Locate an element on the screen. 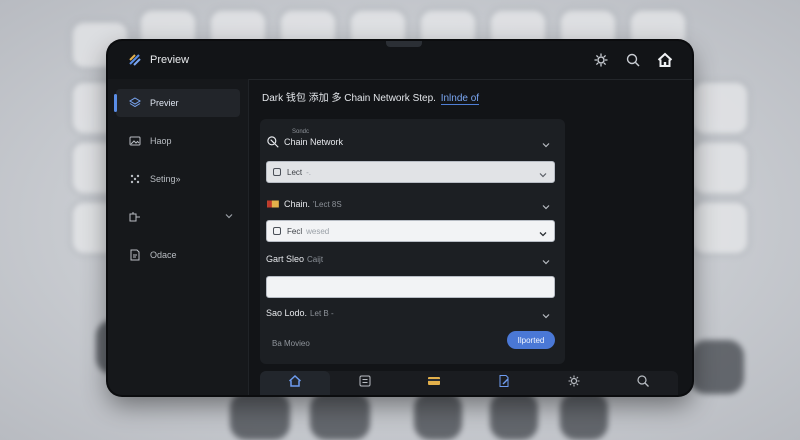 The height and width of the screenshot is (440, 800). footer-label: Ba Movieo is located at coordinates (291, 343).